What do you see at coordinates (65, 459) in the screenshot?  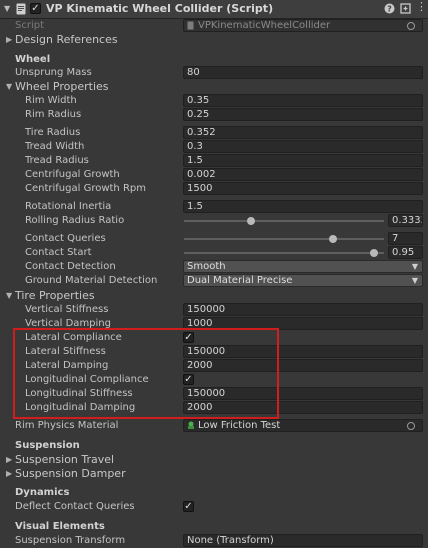 I see `suspension-travel-label: Suspension Travel` at bounding box center [65, 459].